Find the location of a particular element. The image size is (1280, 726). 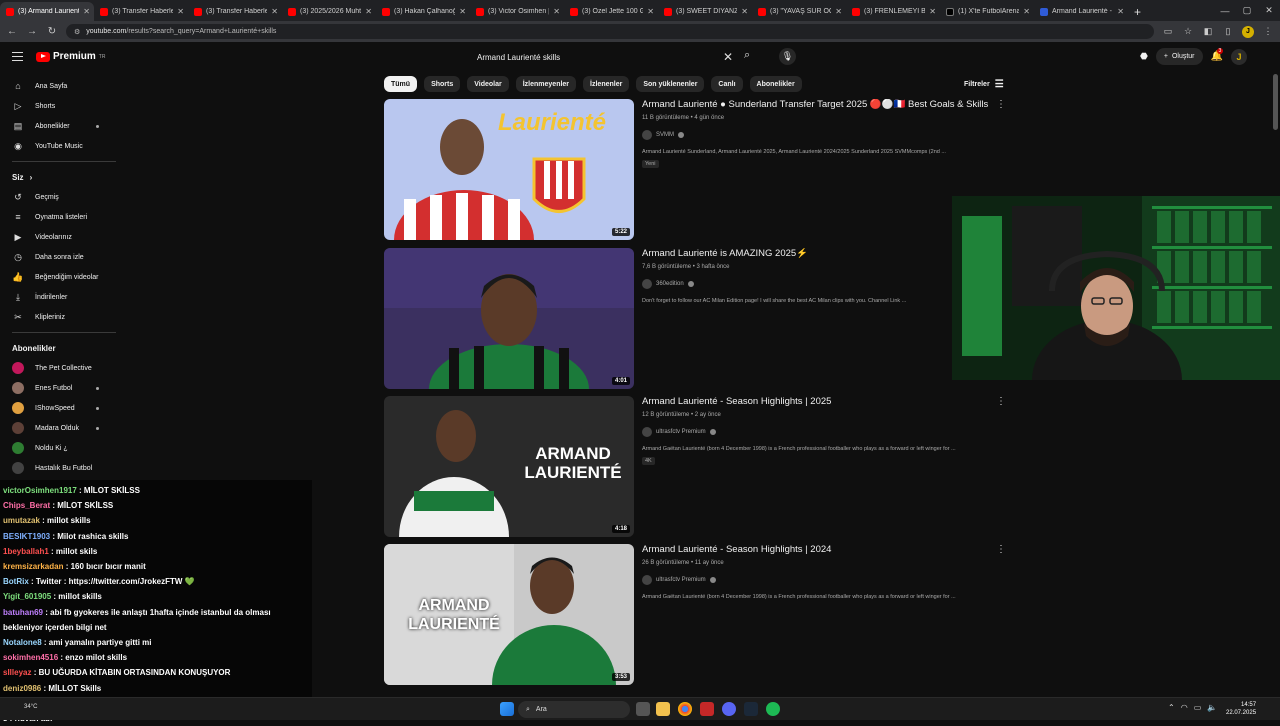

video-thumbnail: ARMAND LAURIENTÉ 4:18 is located at coordinates (509, 466).